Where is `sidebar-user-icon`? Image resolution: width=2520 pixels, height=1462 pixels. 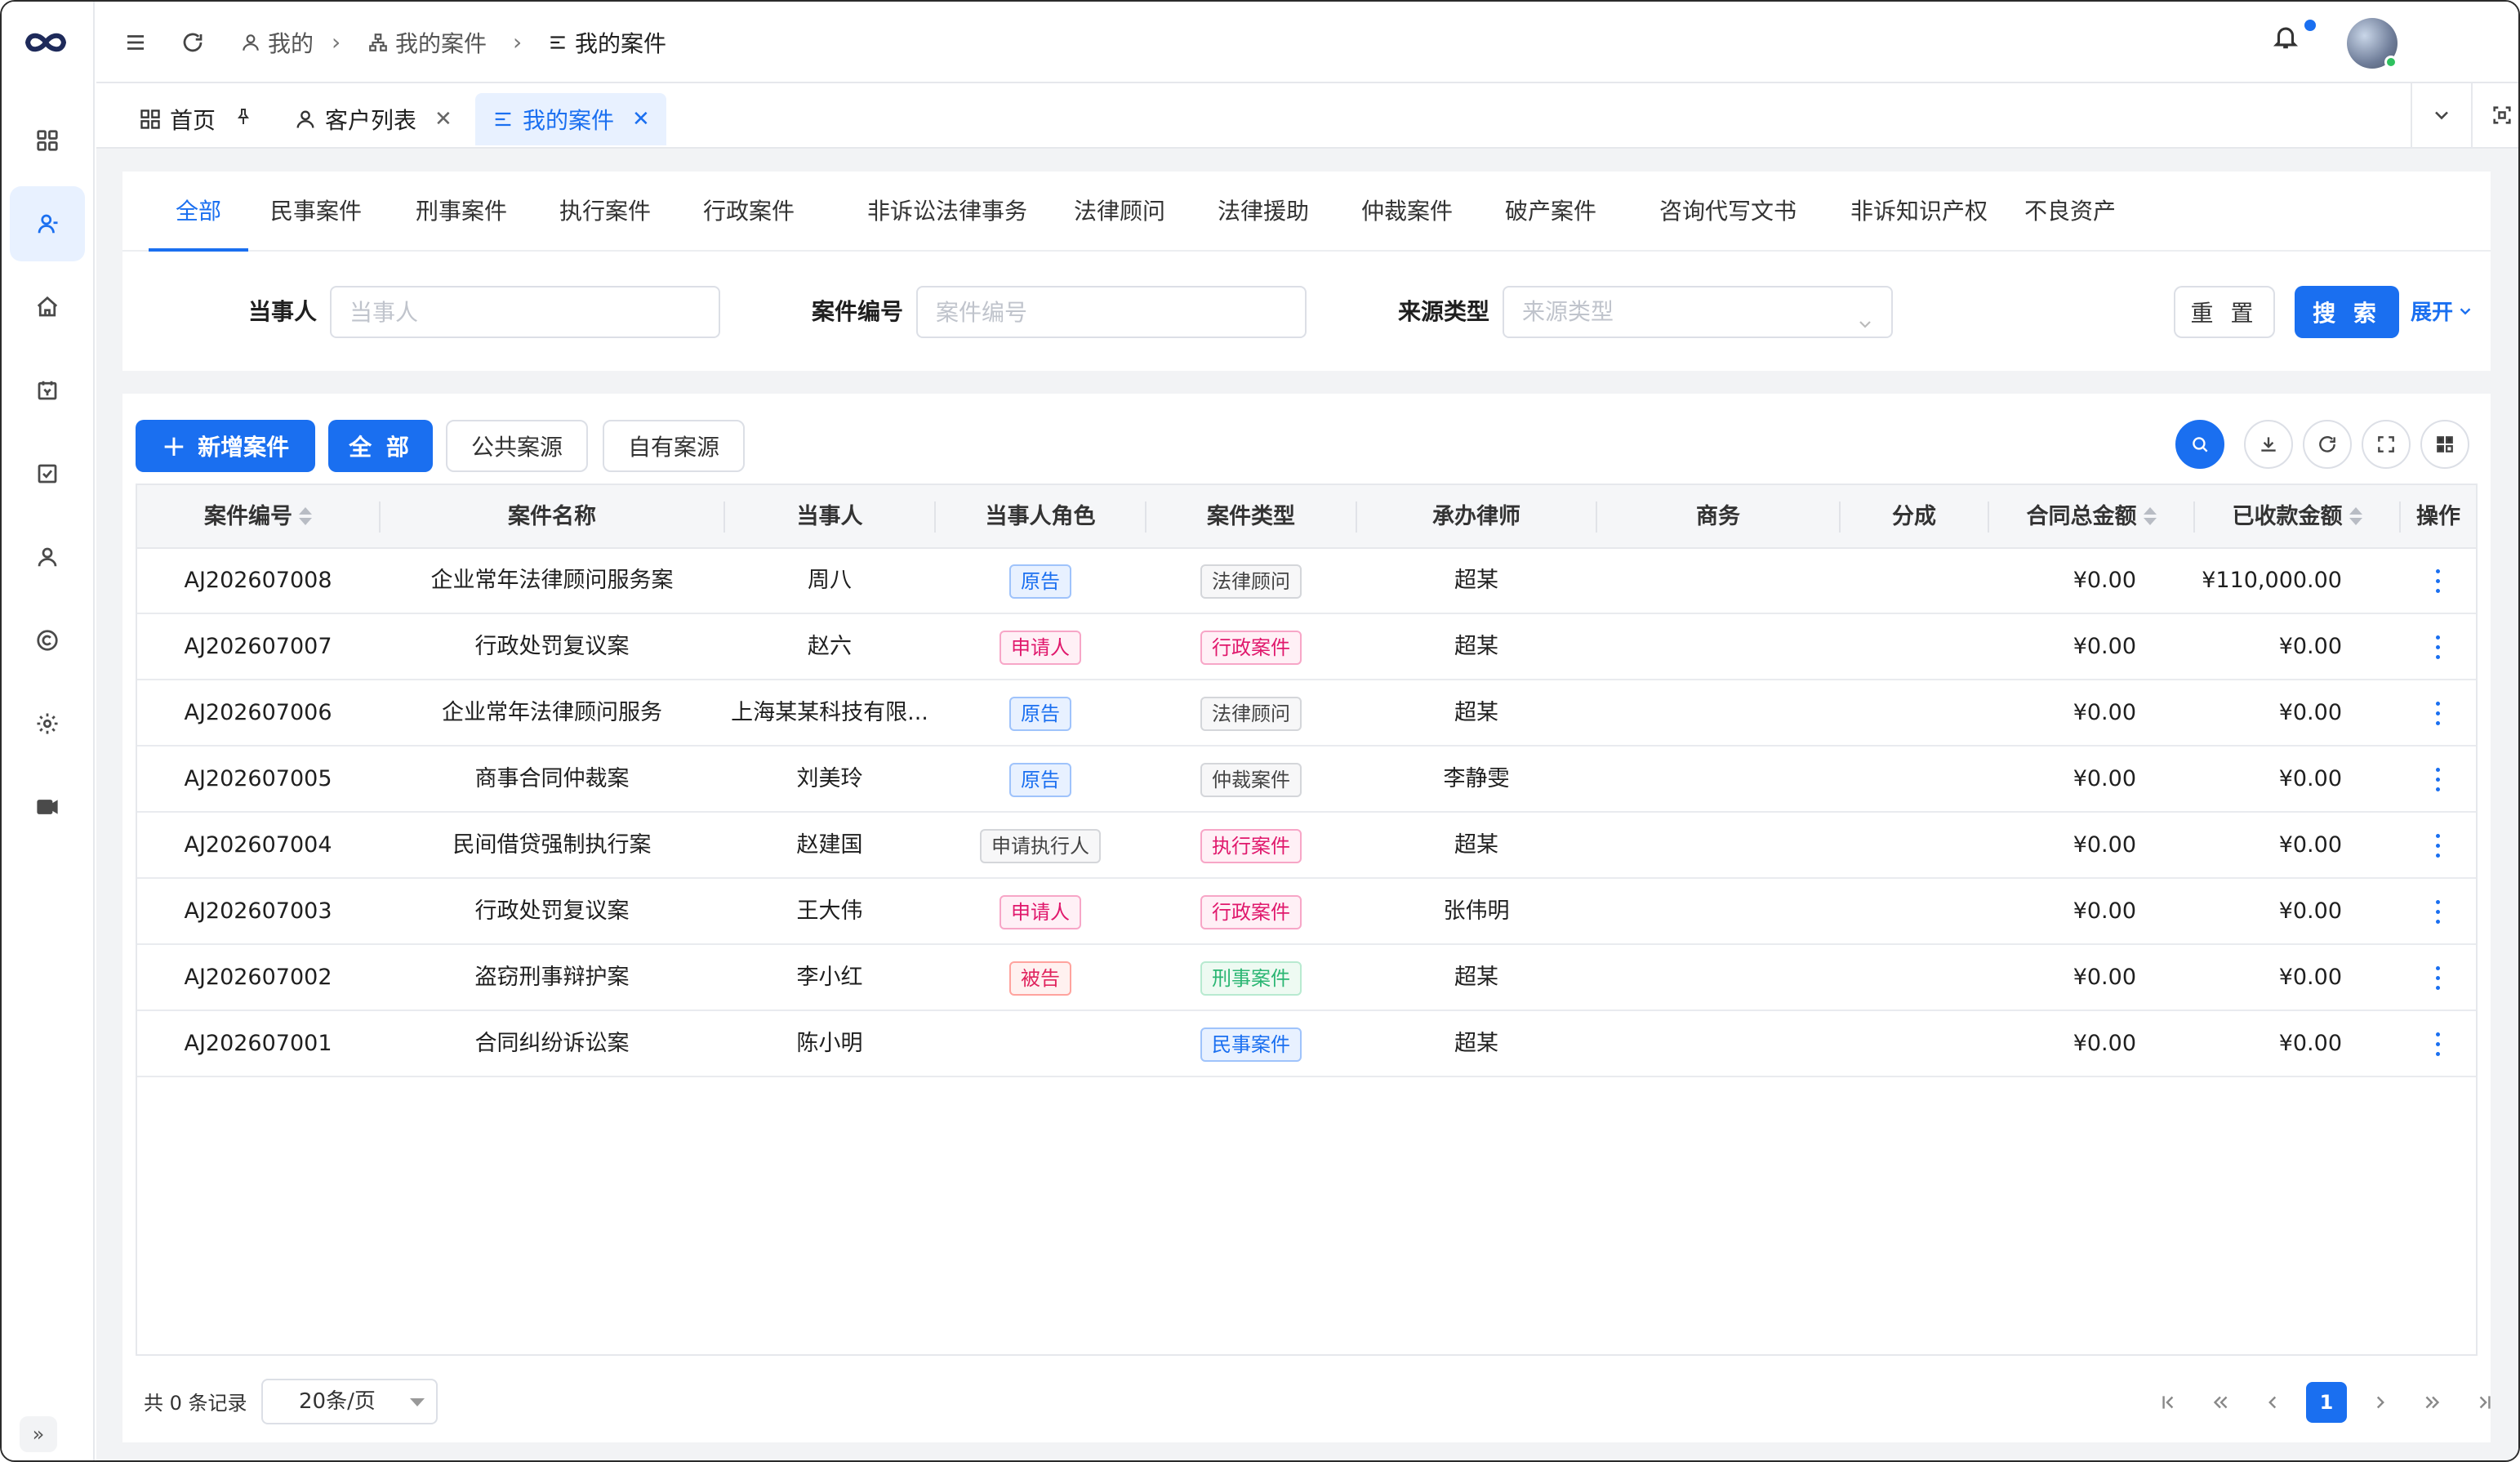 sidebar-user-icon is located at coordinates (47, 223).